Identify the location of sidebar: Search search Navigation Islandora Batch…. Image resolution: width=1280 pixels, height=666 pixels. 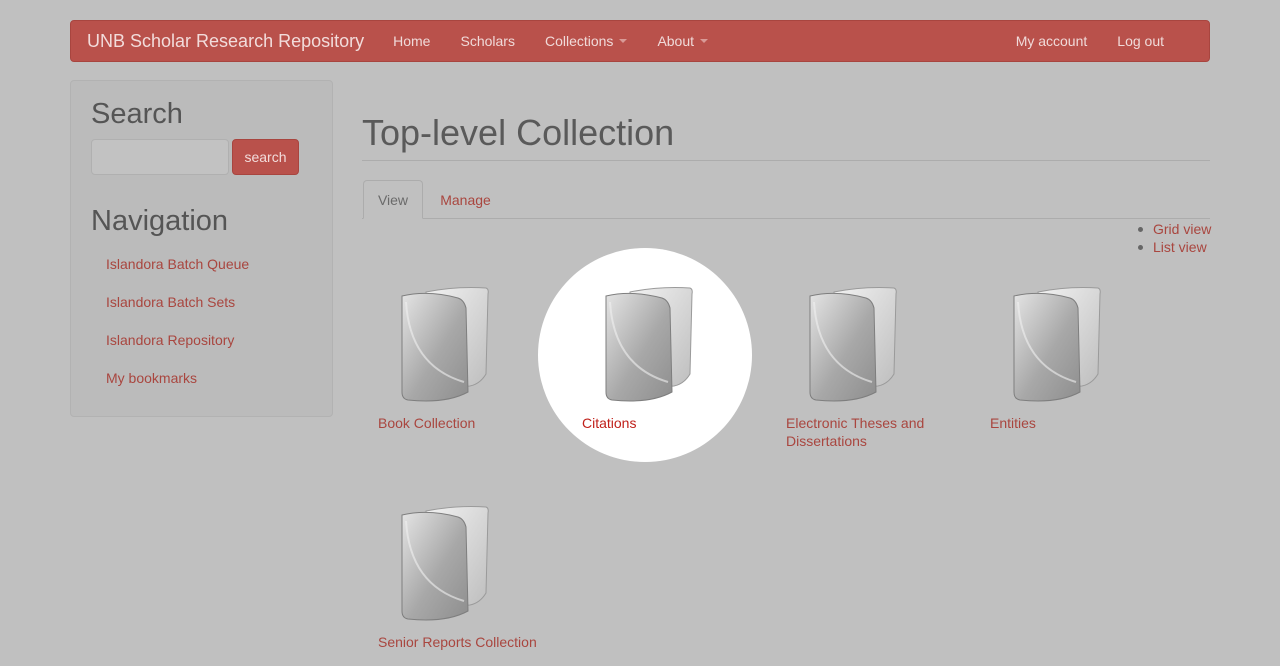
(201, 248).